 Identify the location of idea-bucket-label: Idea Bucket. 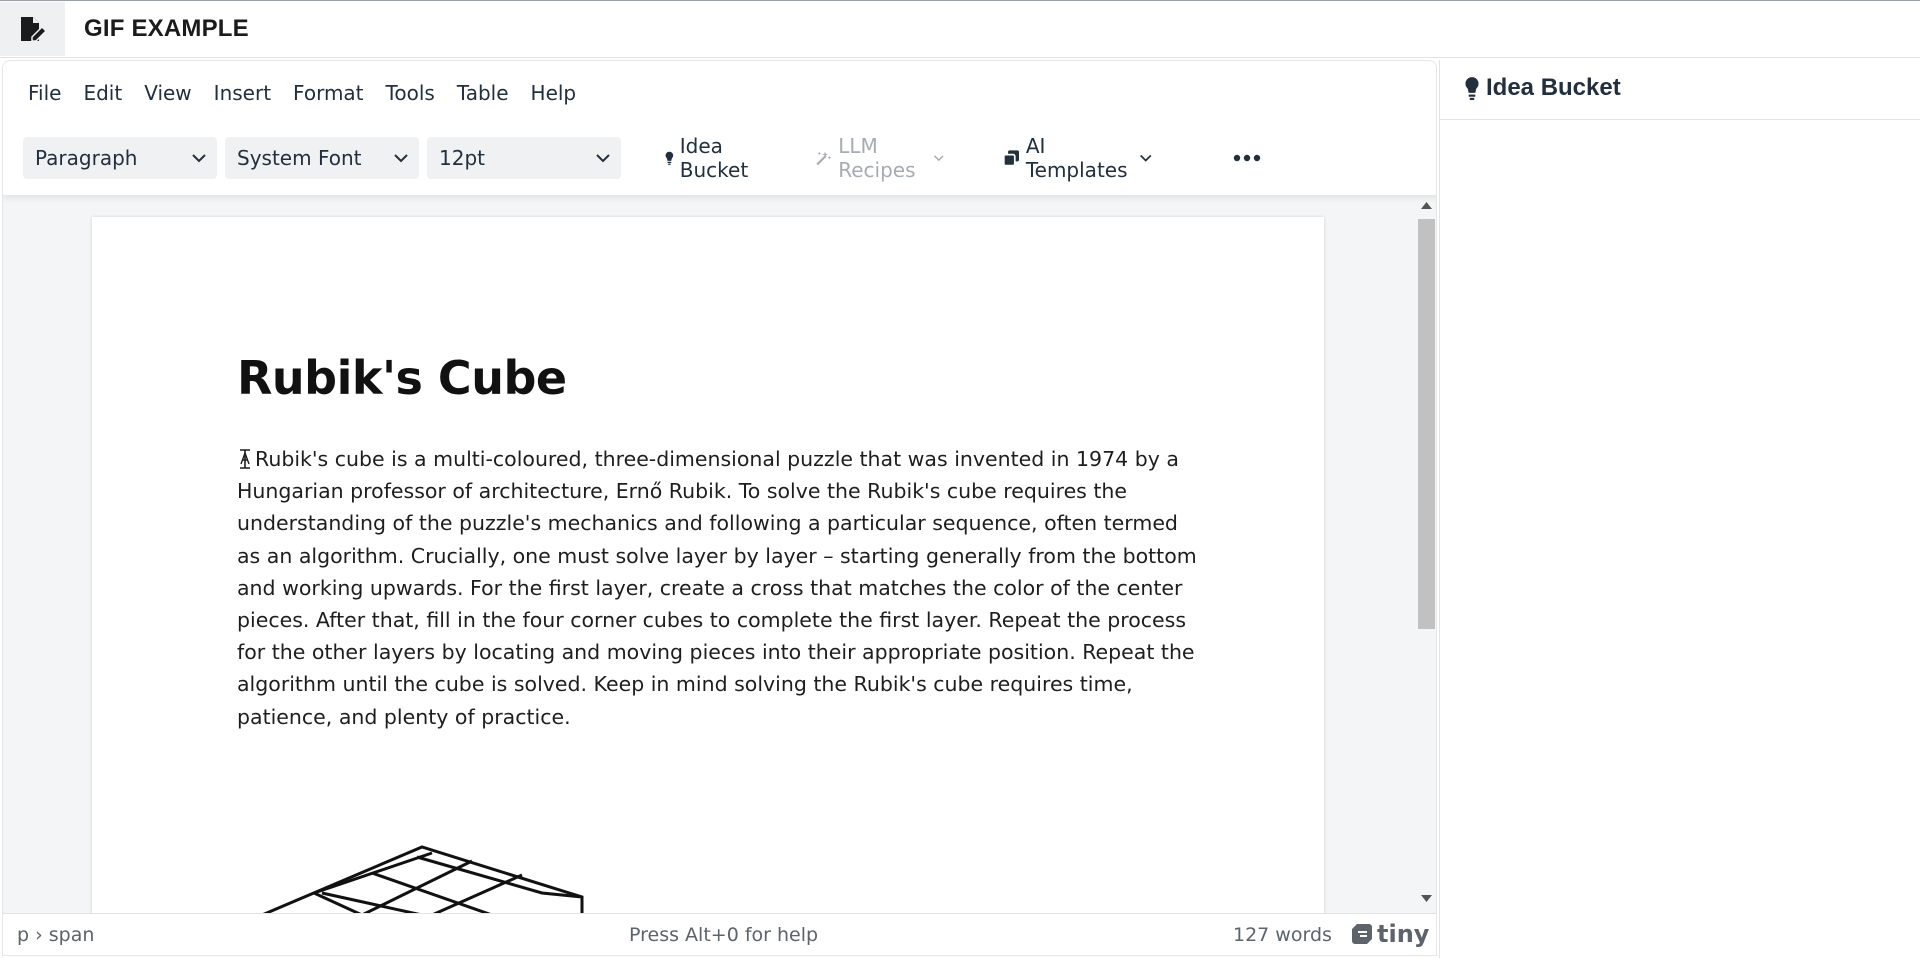
(714, 158).